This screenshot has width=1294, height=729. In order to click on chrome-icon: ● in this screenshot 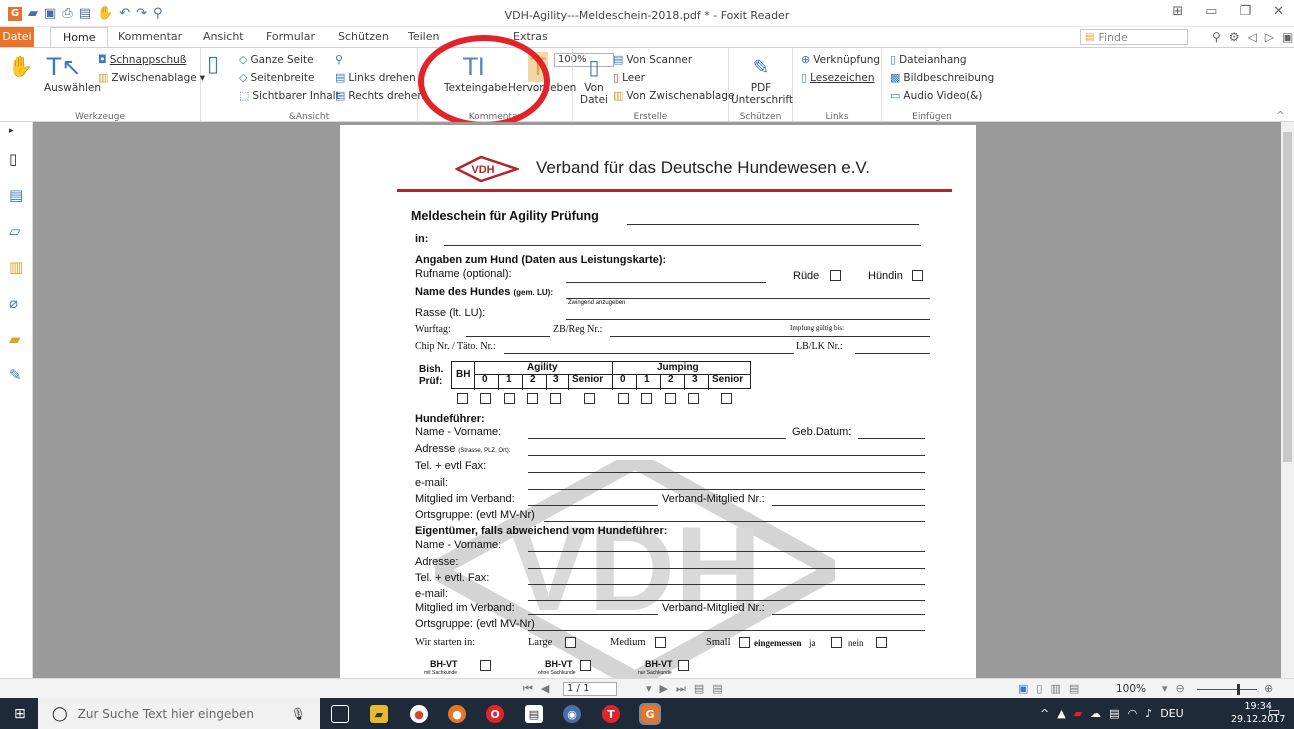, I will do `click(419, 714)`.